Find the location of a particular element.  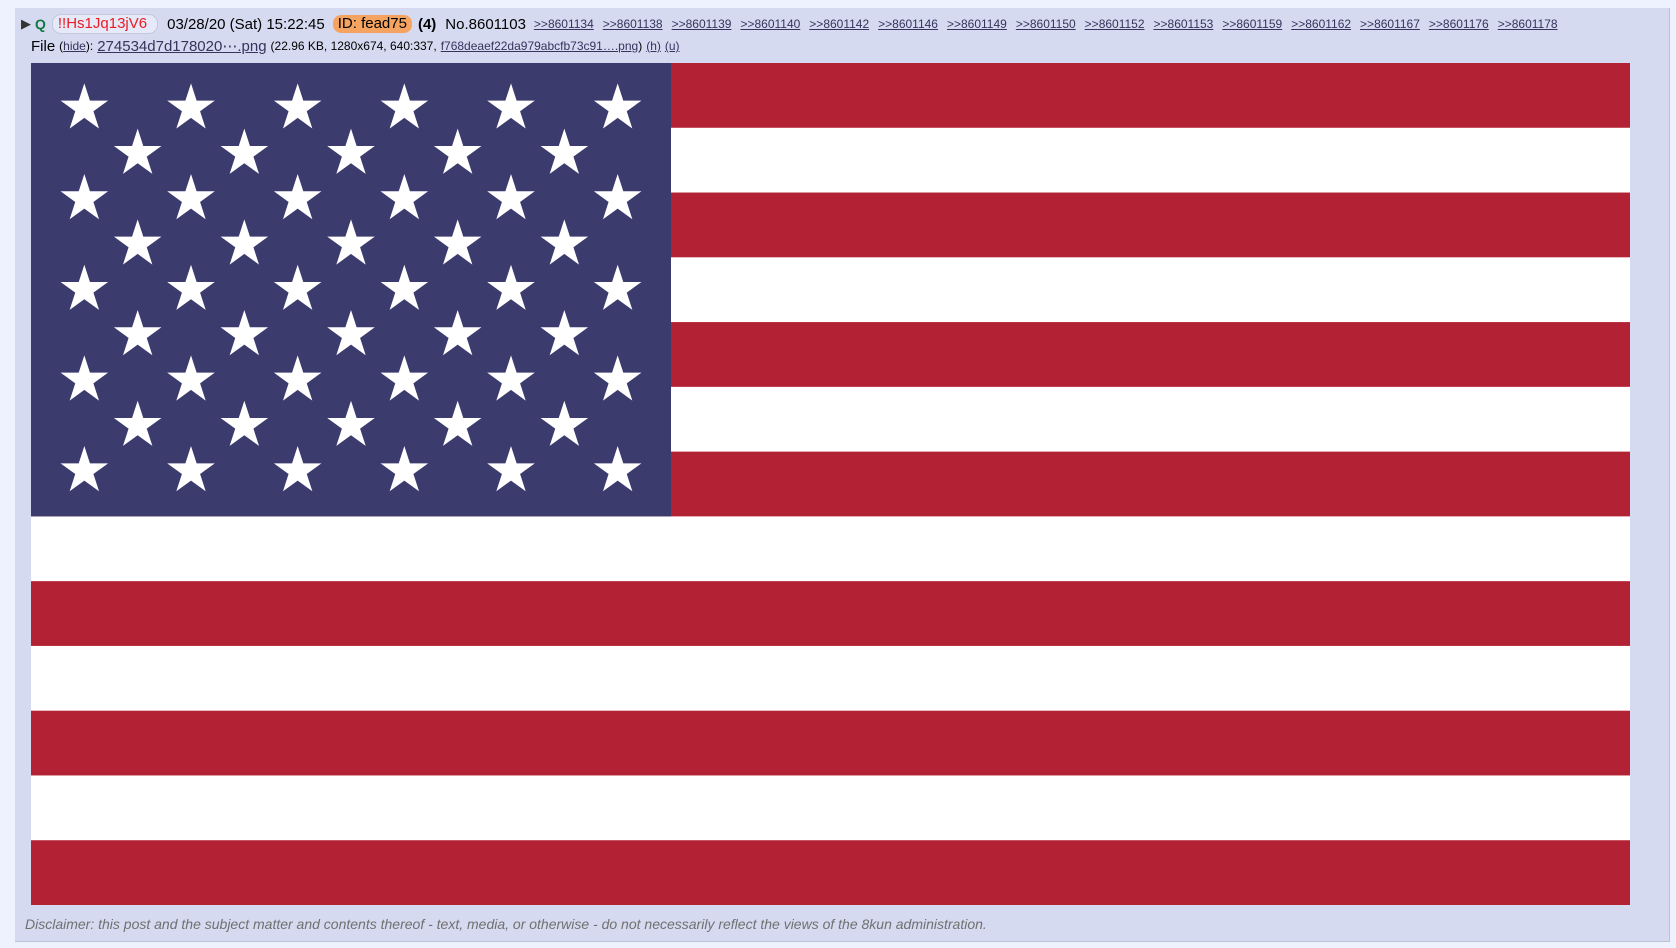

expand-arrow-icon: ▶ is located at coordinates (26, 24).